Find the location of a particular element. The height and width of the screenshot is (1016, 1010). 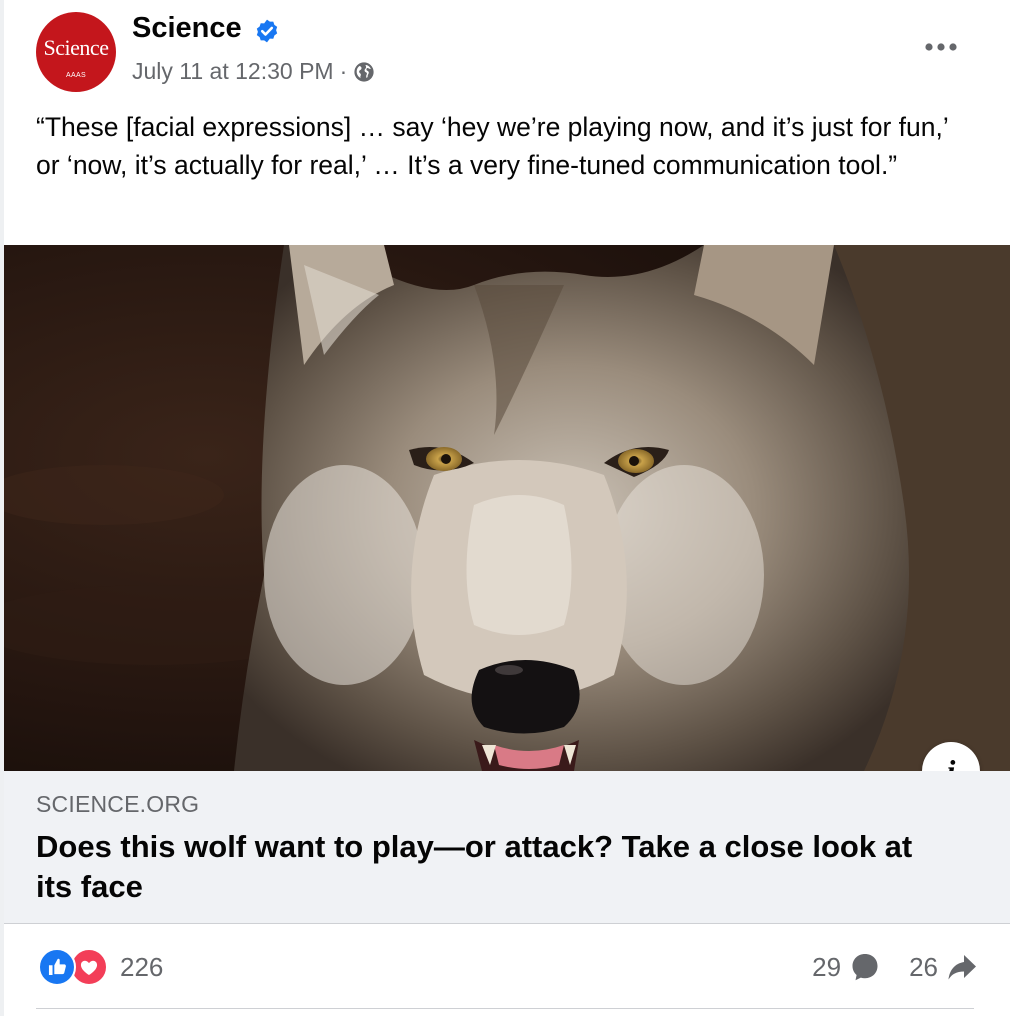

avatar-logo-text: Science is located at coordinates (76, 47).